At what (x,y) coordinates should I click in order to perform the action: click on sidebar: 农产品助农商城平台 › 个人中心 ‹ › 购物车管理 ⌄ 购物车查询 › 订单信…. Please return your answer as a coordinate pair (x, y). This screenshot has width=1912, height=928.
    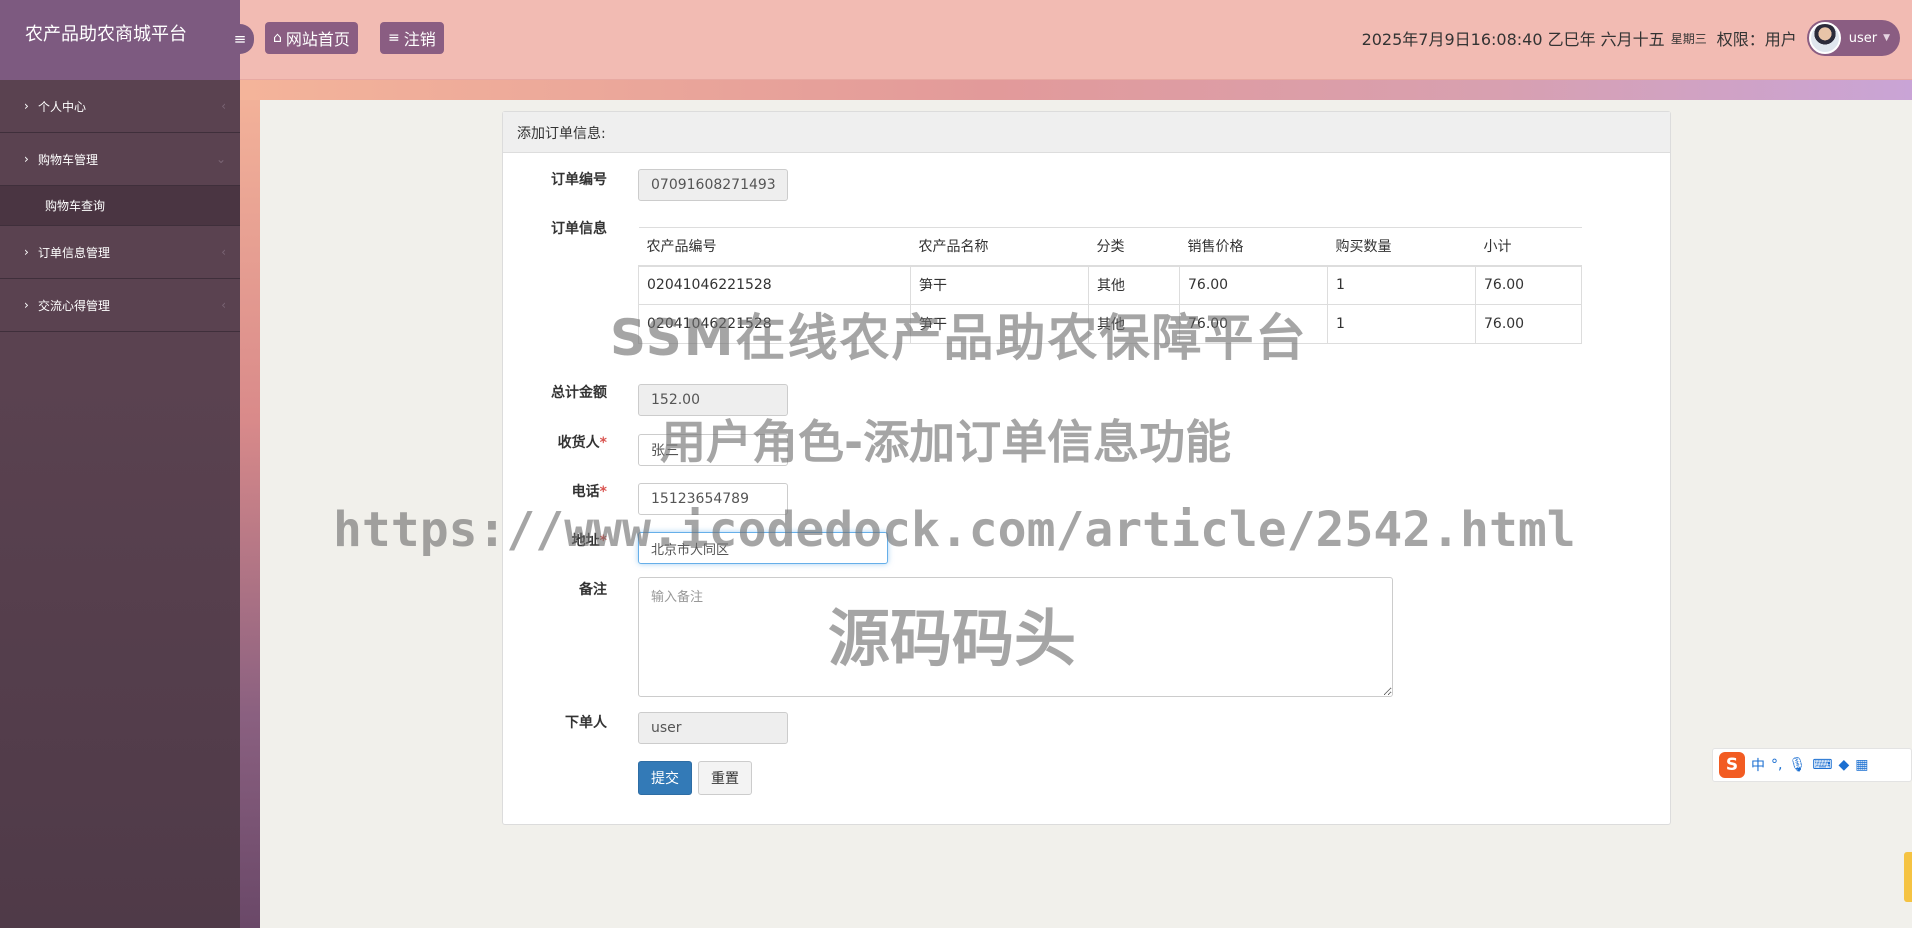
    Looking at the image, I should click on (120, 464).